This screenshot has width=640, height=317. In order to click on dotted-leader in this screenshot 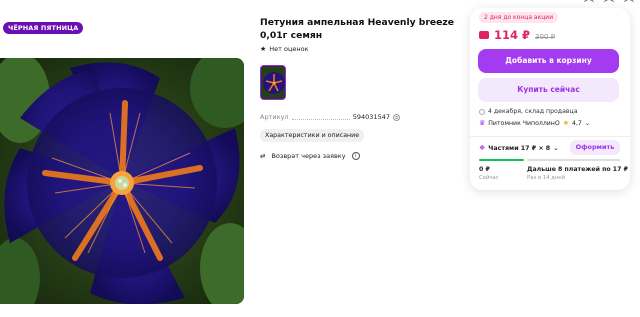, I will do `click(320, 117)`.